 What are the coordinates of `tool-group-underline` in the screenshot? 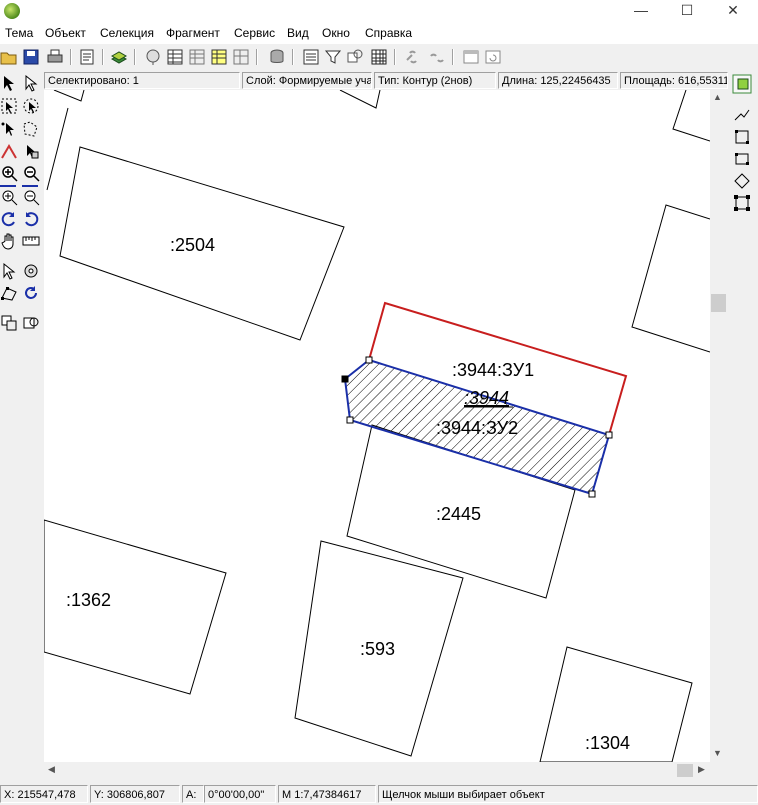 It's located at (8, 186).